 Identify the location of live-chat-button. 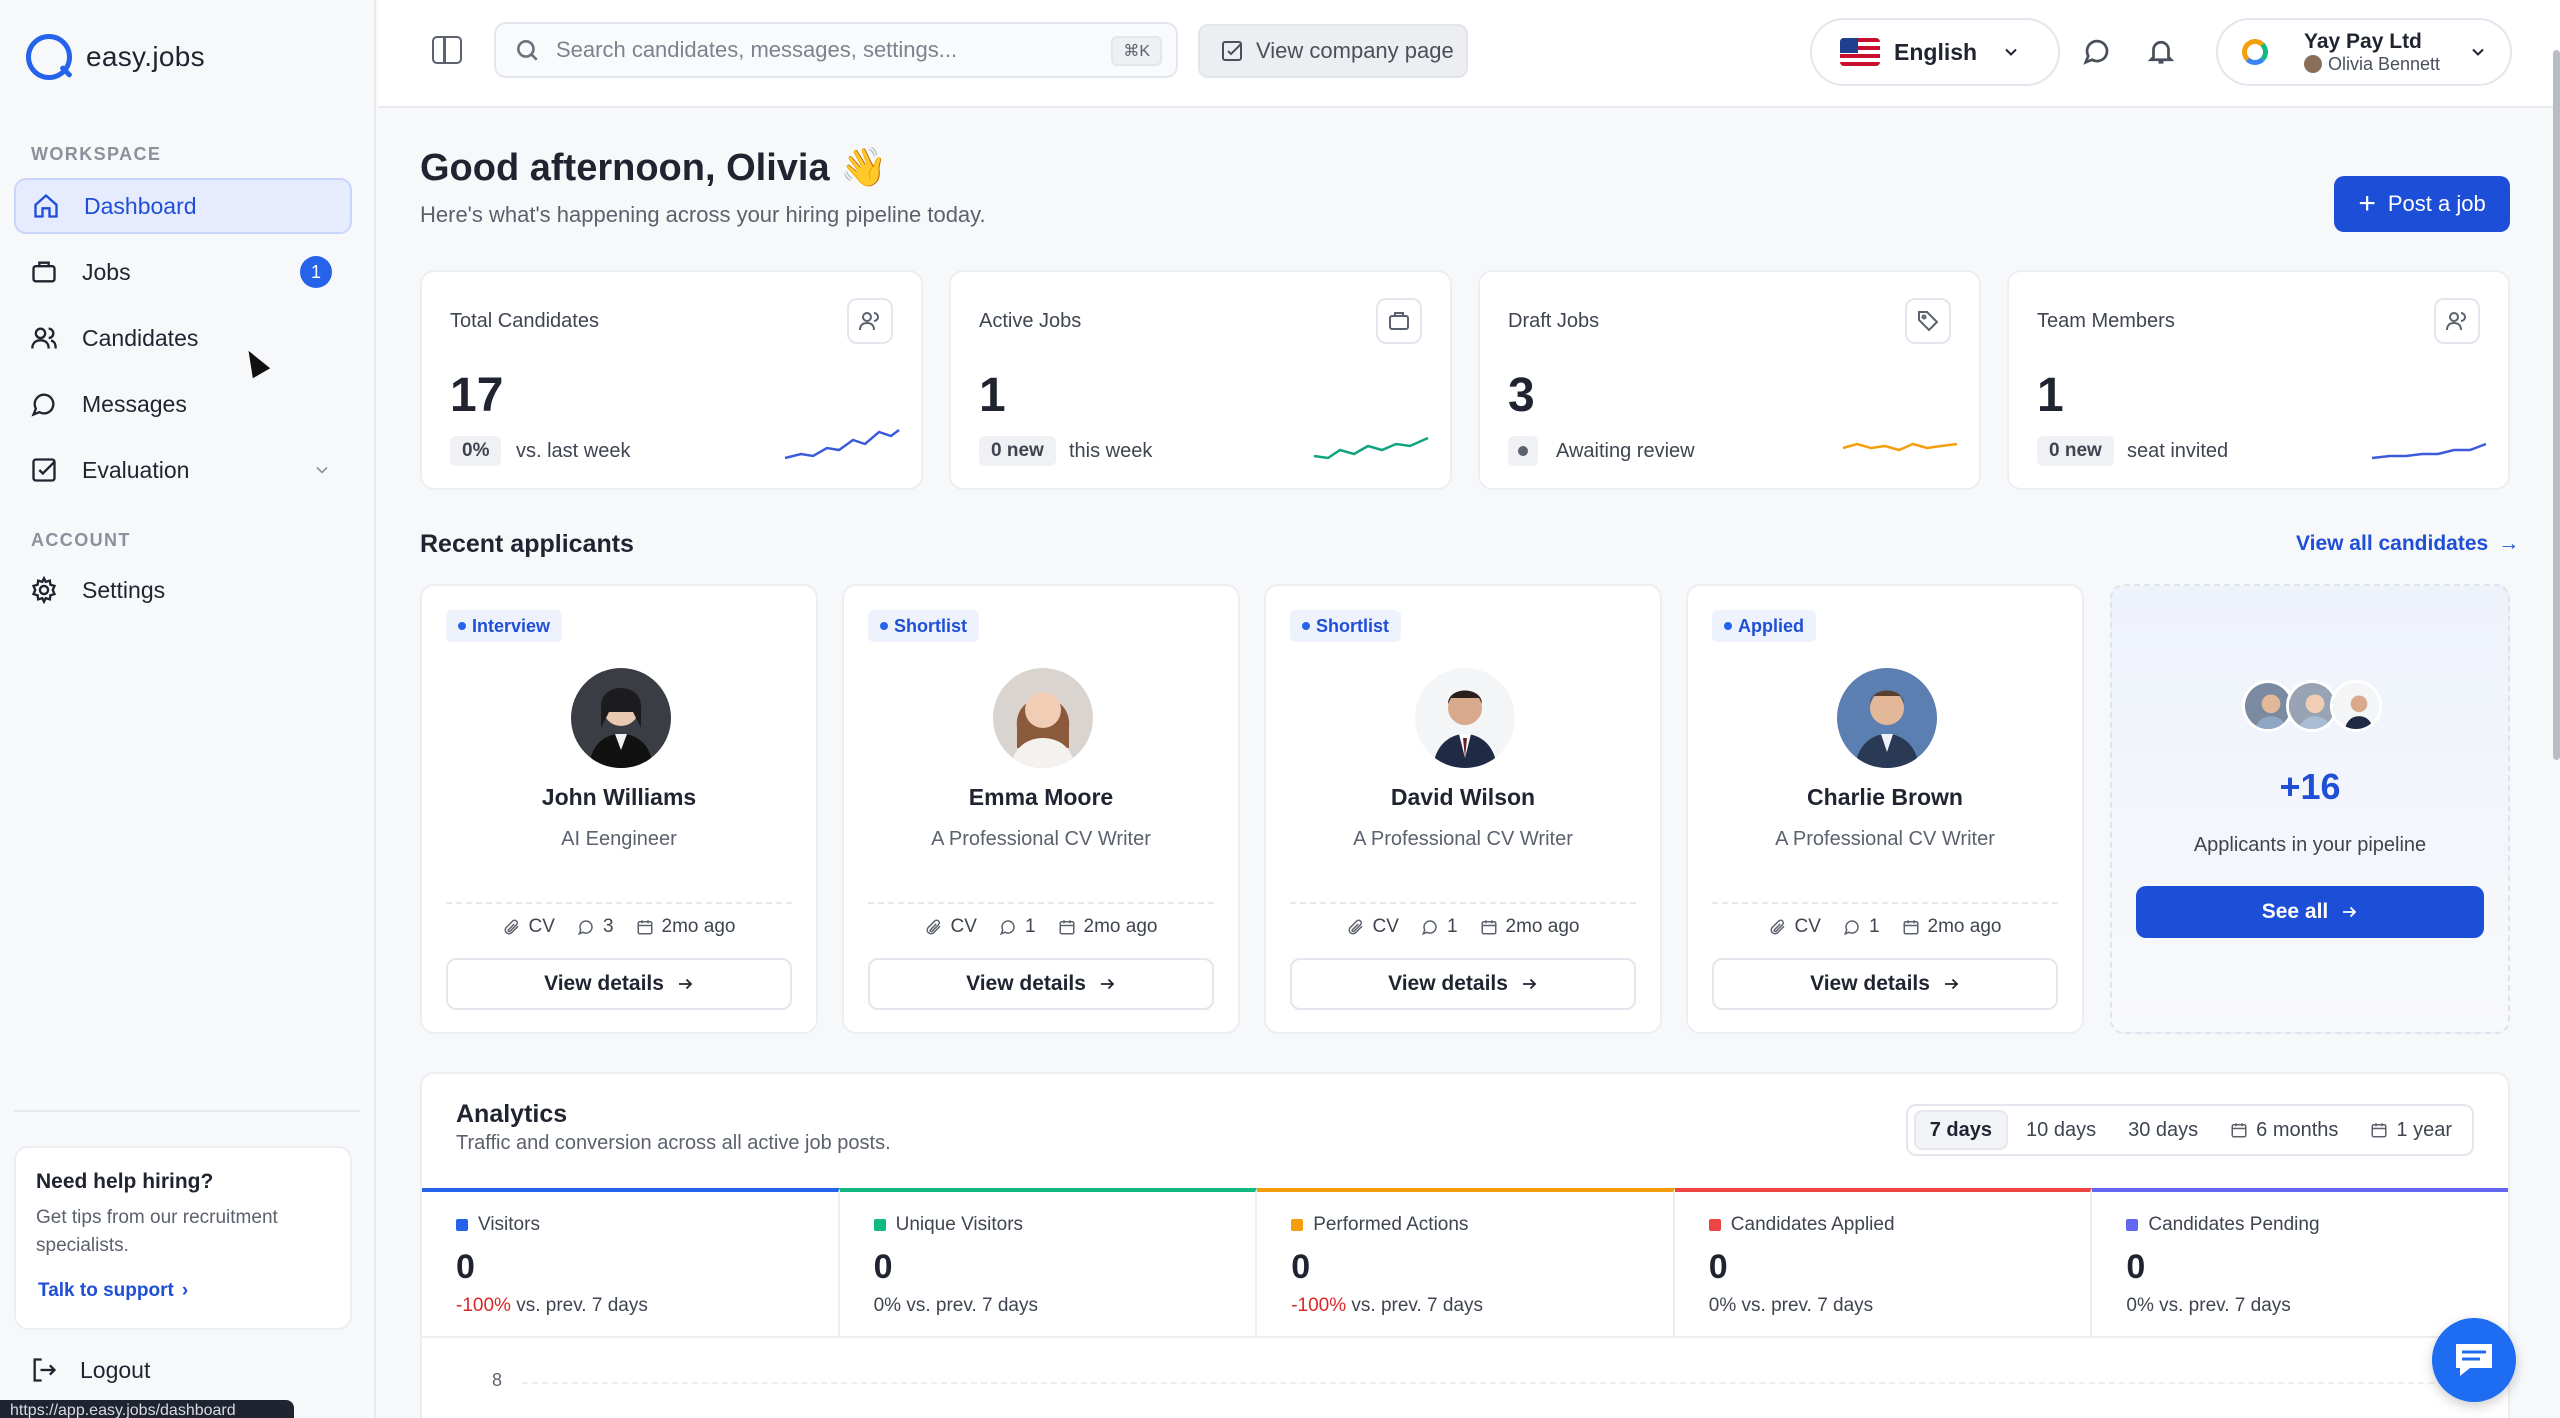
(2474, 1360).